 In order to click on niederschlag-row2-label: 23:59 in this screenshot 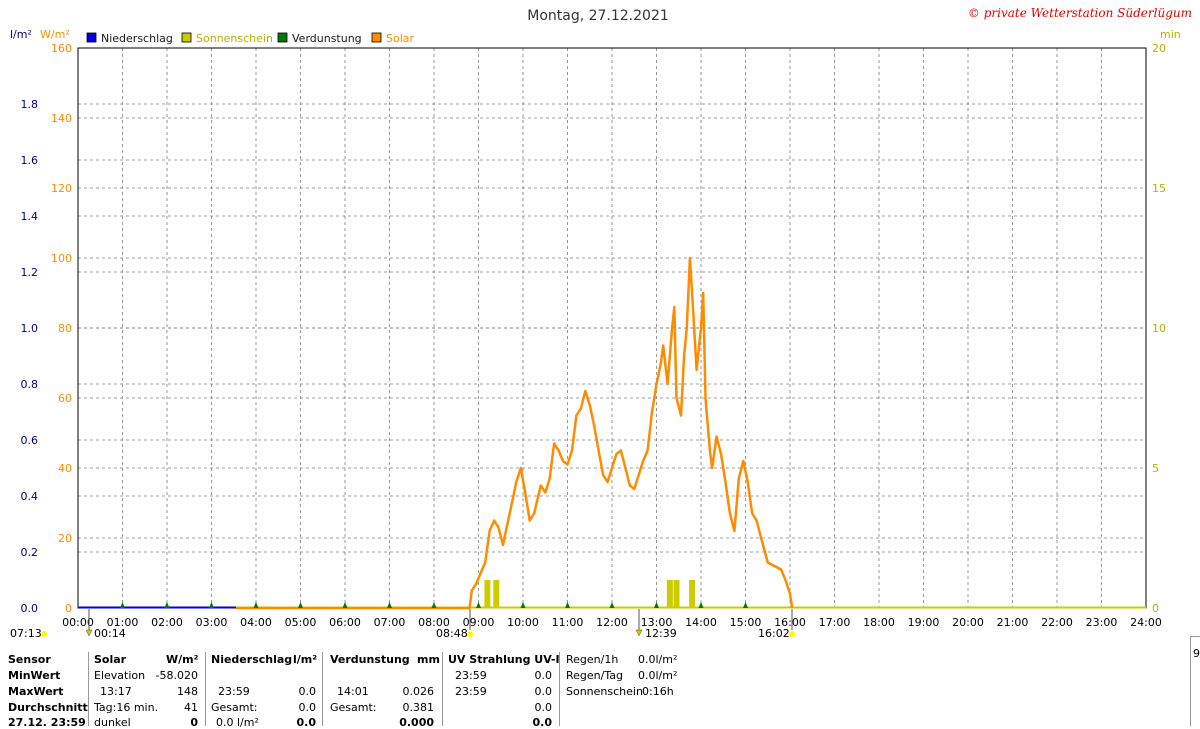, I will do `click(234, 691)`.